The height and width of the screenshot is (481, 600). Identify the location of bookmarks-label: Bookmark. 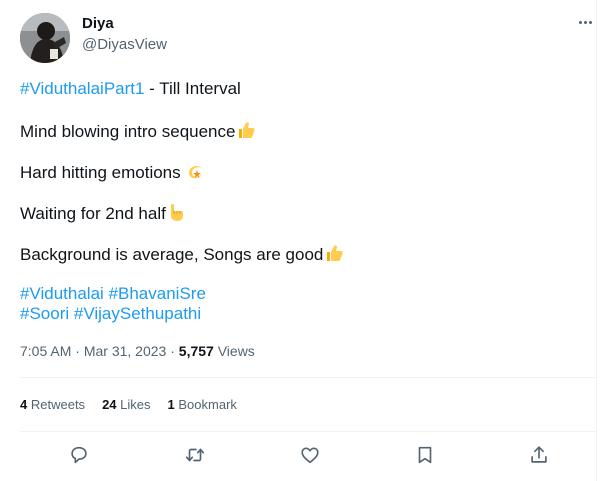
(207, 404).